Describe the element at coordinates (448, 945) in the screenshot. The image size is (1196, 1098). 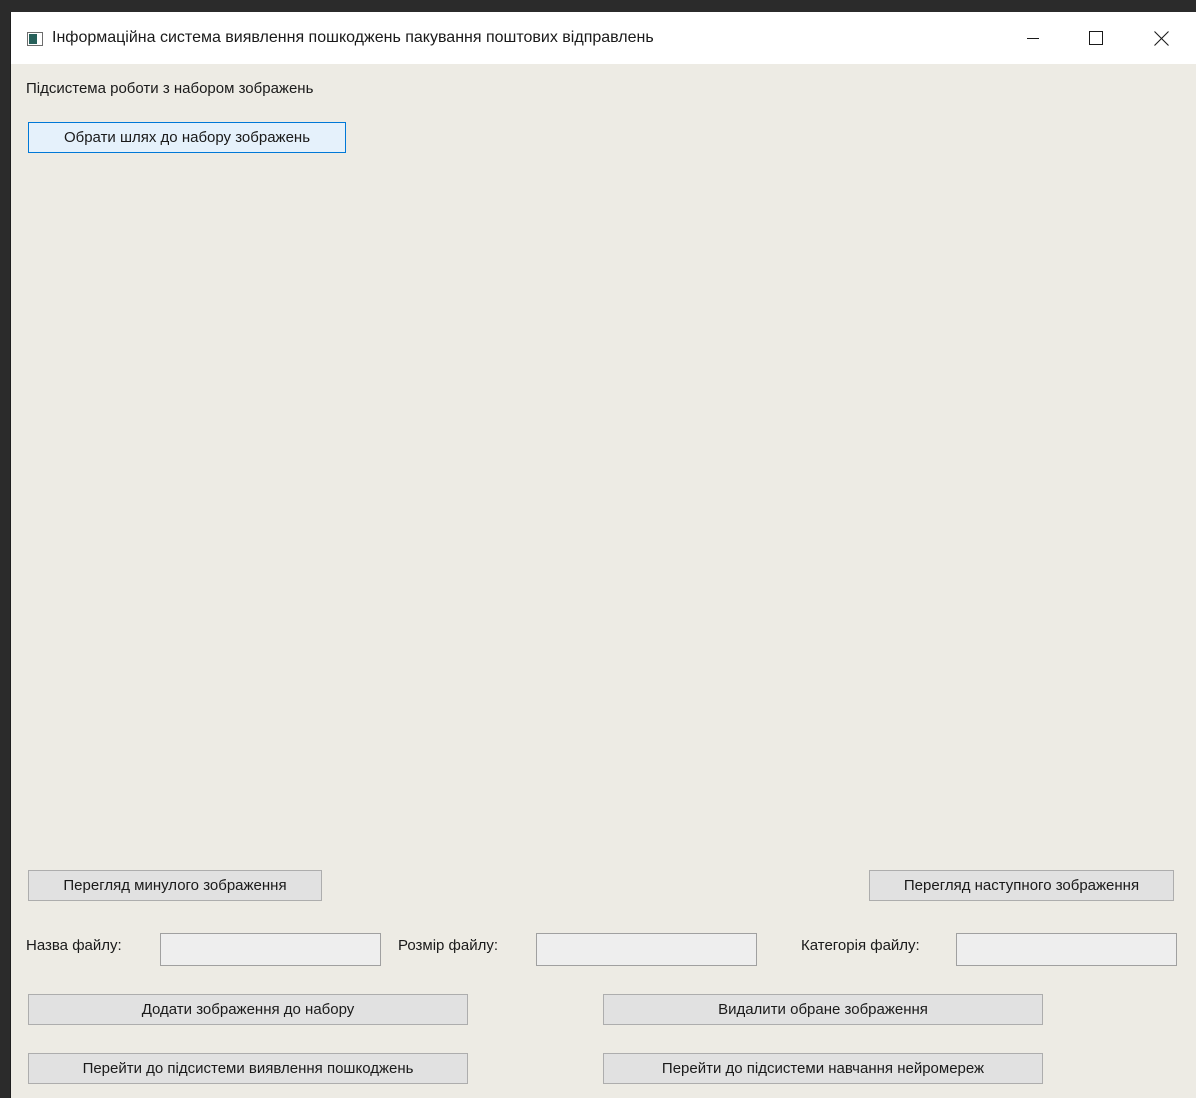
I see `file-size-label: Розмір файлу:` at that location.